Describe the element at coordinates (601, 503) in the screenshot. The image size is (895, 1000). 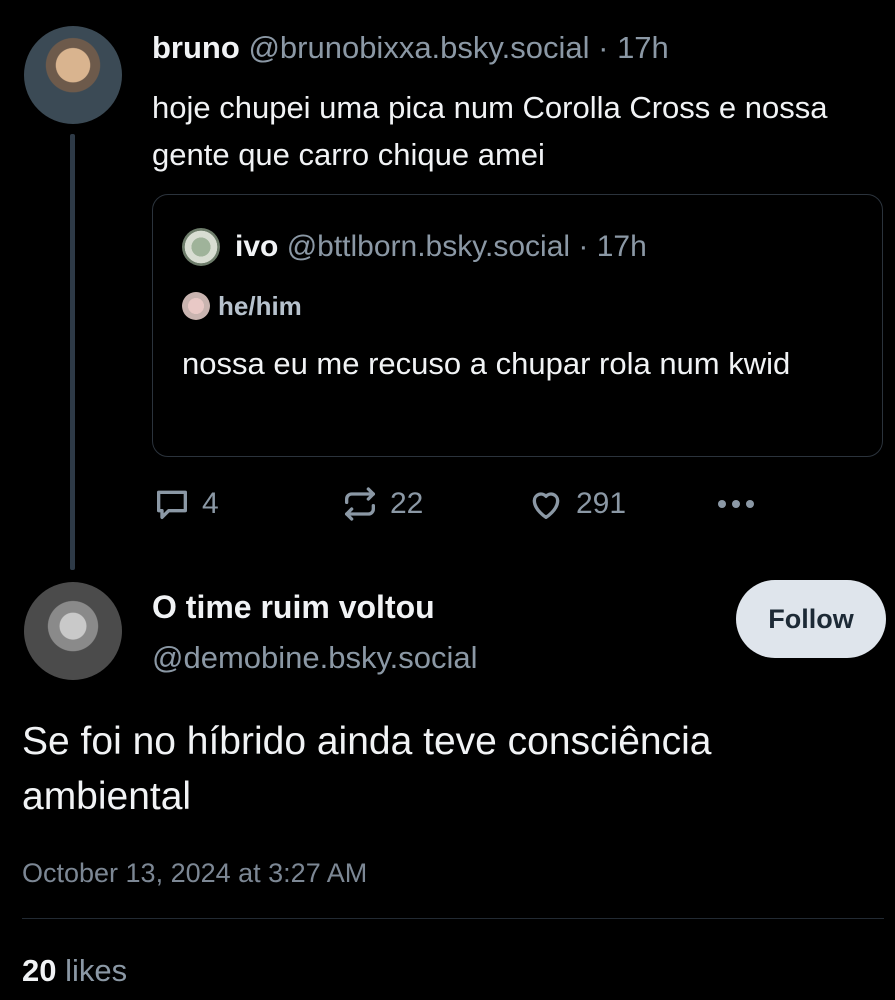
I see `like-count: 291` at that location.